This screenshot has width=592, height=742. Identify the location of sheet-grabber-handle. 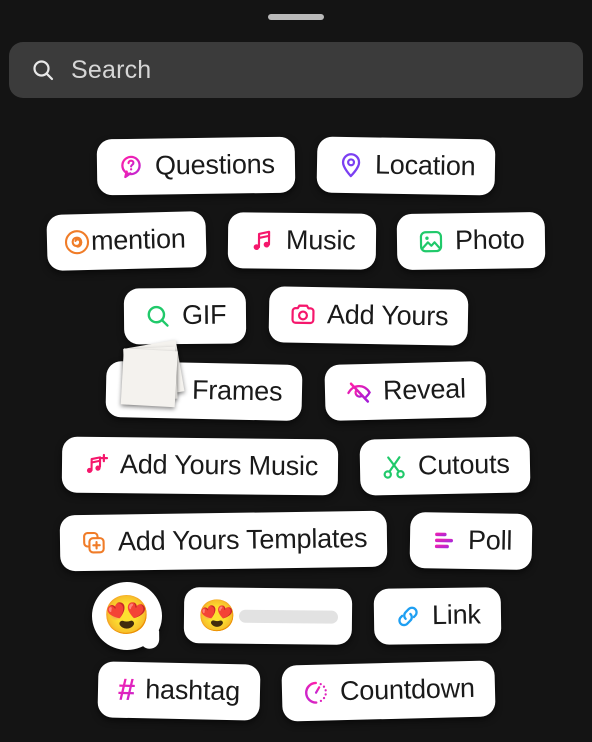
(296, 17).